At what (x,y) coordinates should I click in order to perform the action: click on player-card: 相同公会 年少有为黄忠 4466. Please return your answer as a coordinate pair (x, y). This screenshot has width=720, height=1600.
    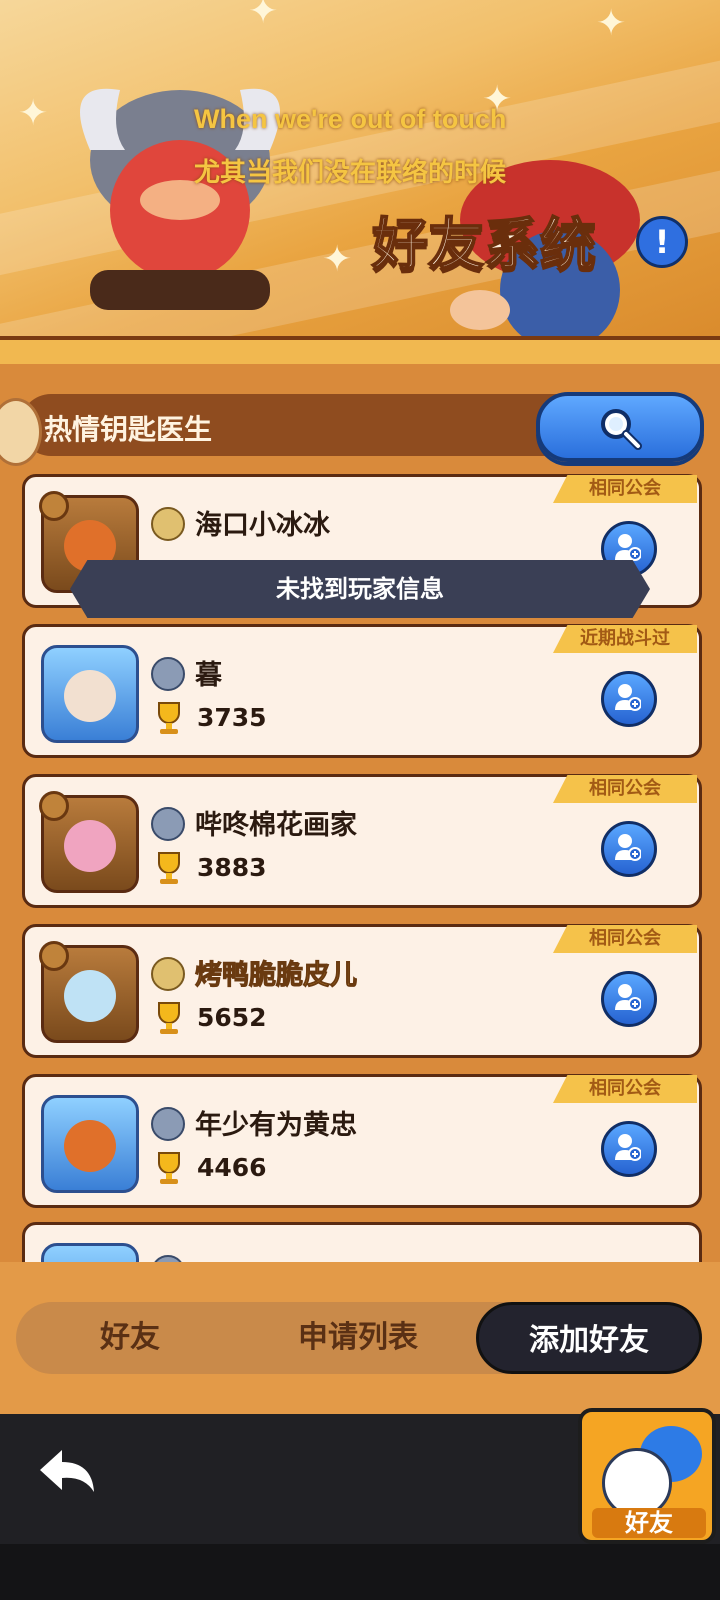
    Looking at the image, I should click on (362, 1141).